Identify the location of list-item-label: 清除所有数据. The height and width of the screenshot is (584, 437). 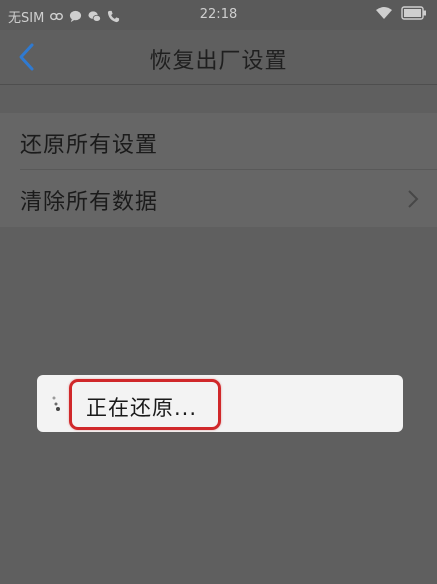
(89, 202).